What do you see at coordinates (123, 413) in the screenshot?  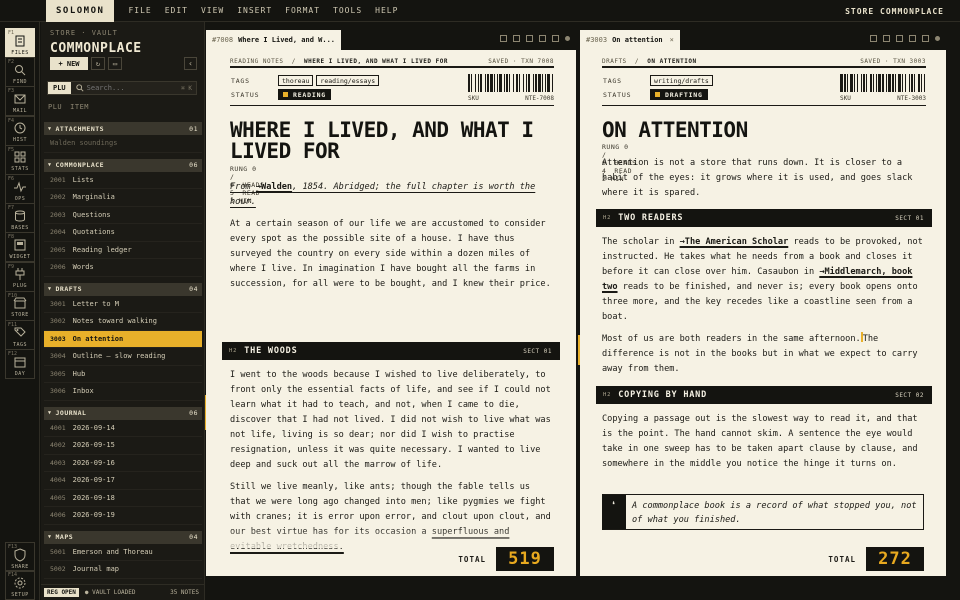 I see `group-header-journal: ▼ JOURNAL 06` at bounding box center [123, 413].